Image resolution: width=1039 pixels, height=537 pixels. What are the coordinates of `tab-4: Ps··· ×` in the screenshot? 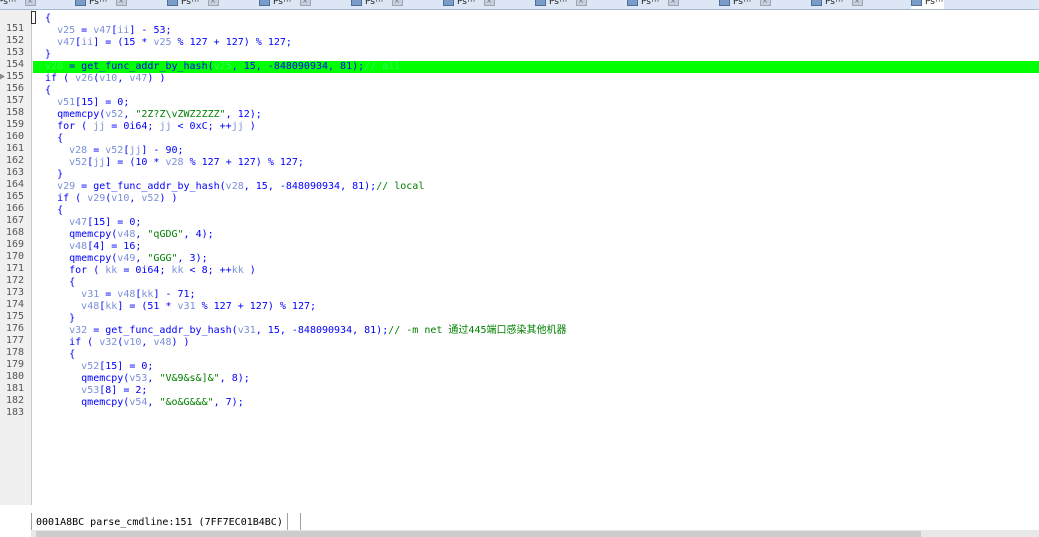 It's located at (377, 4).